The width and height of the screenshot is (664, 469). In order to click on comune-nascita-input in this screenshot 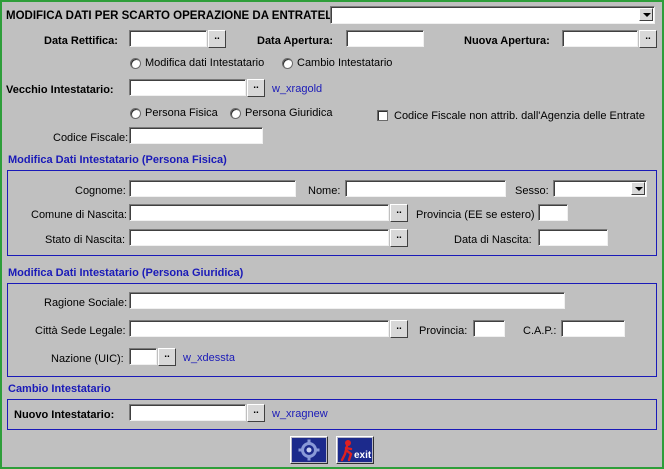, I will do `click(259, 212)`.